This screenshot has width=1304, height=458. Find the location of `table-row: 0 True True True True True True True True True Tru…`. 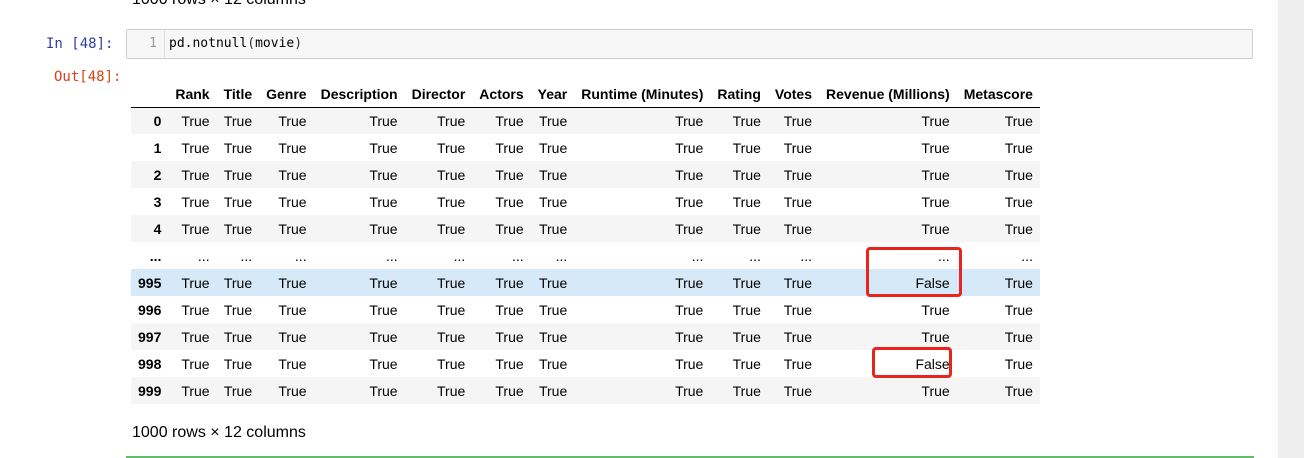

table-row: 0 True True True True True True True True True Tru… is located at coordinates (585, 120).